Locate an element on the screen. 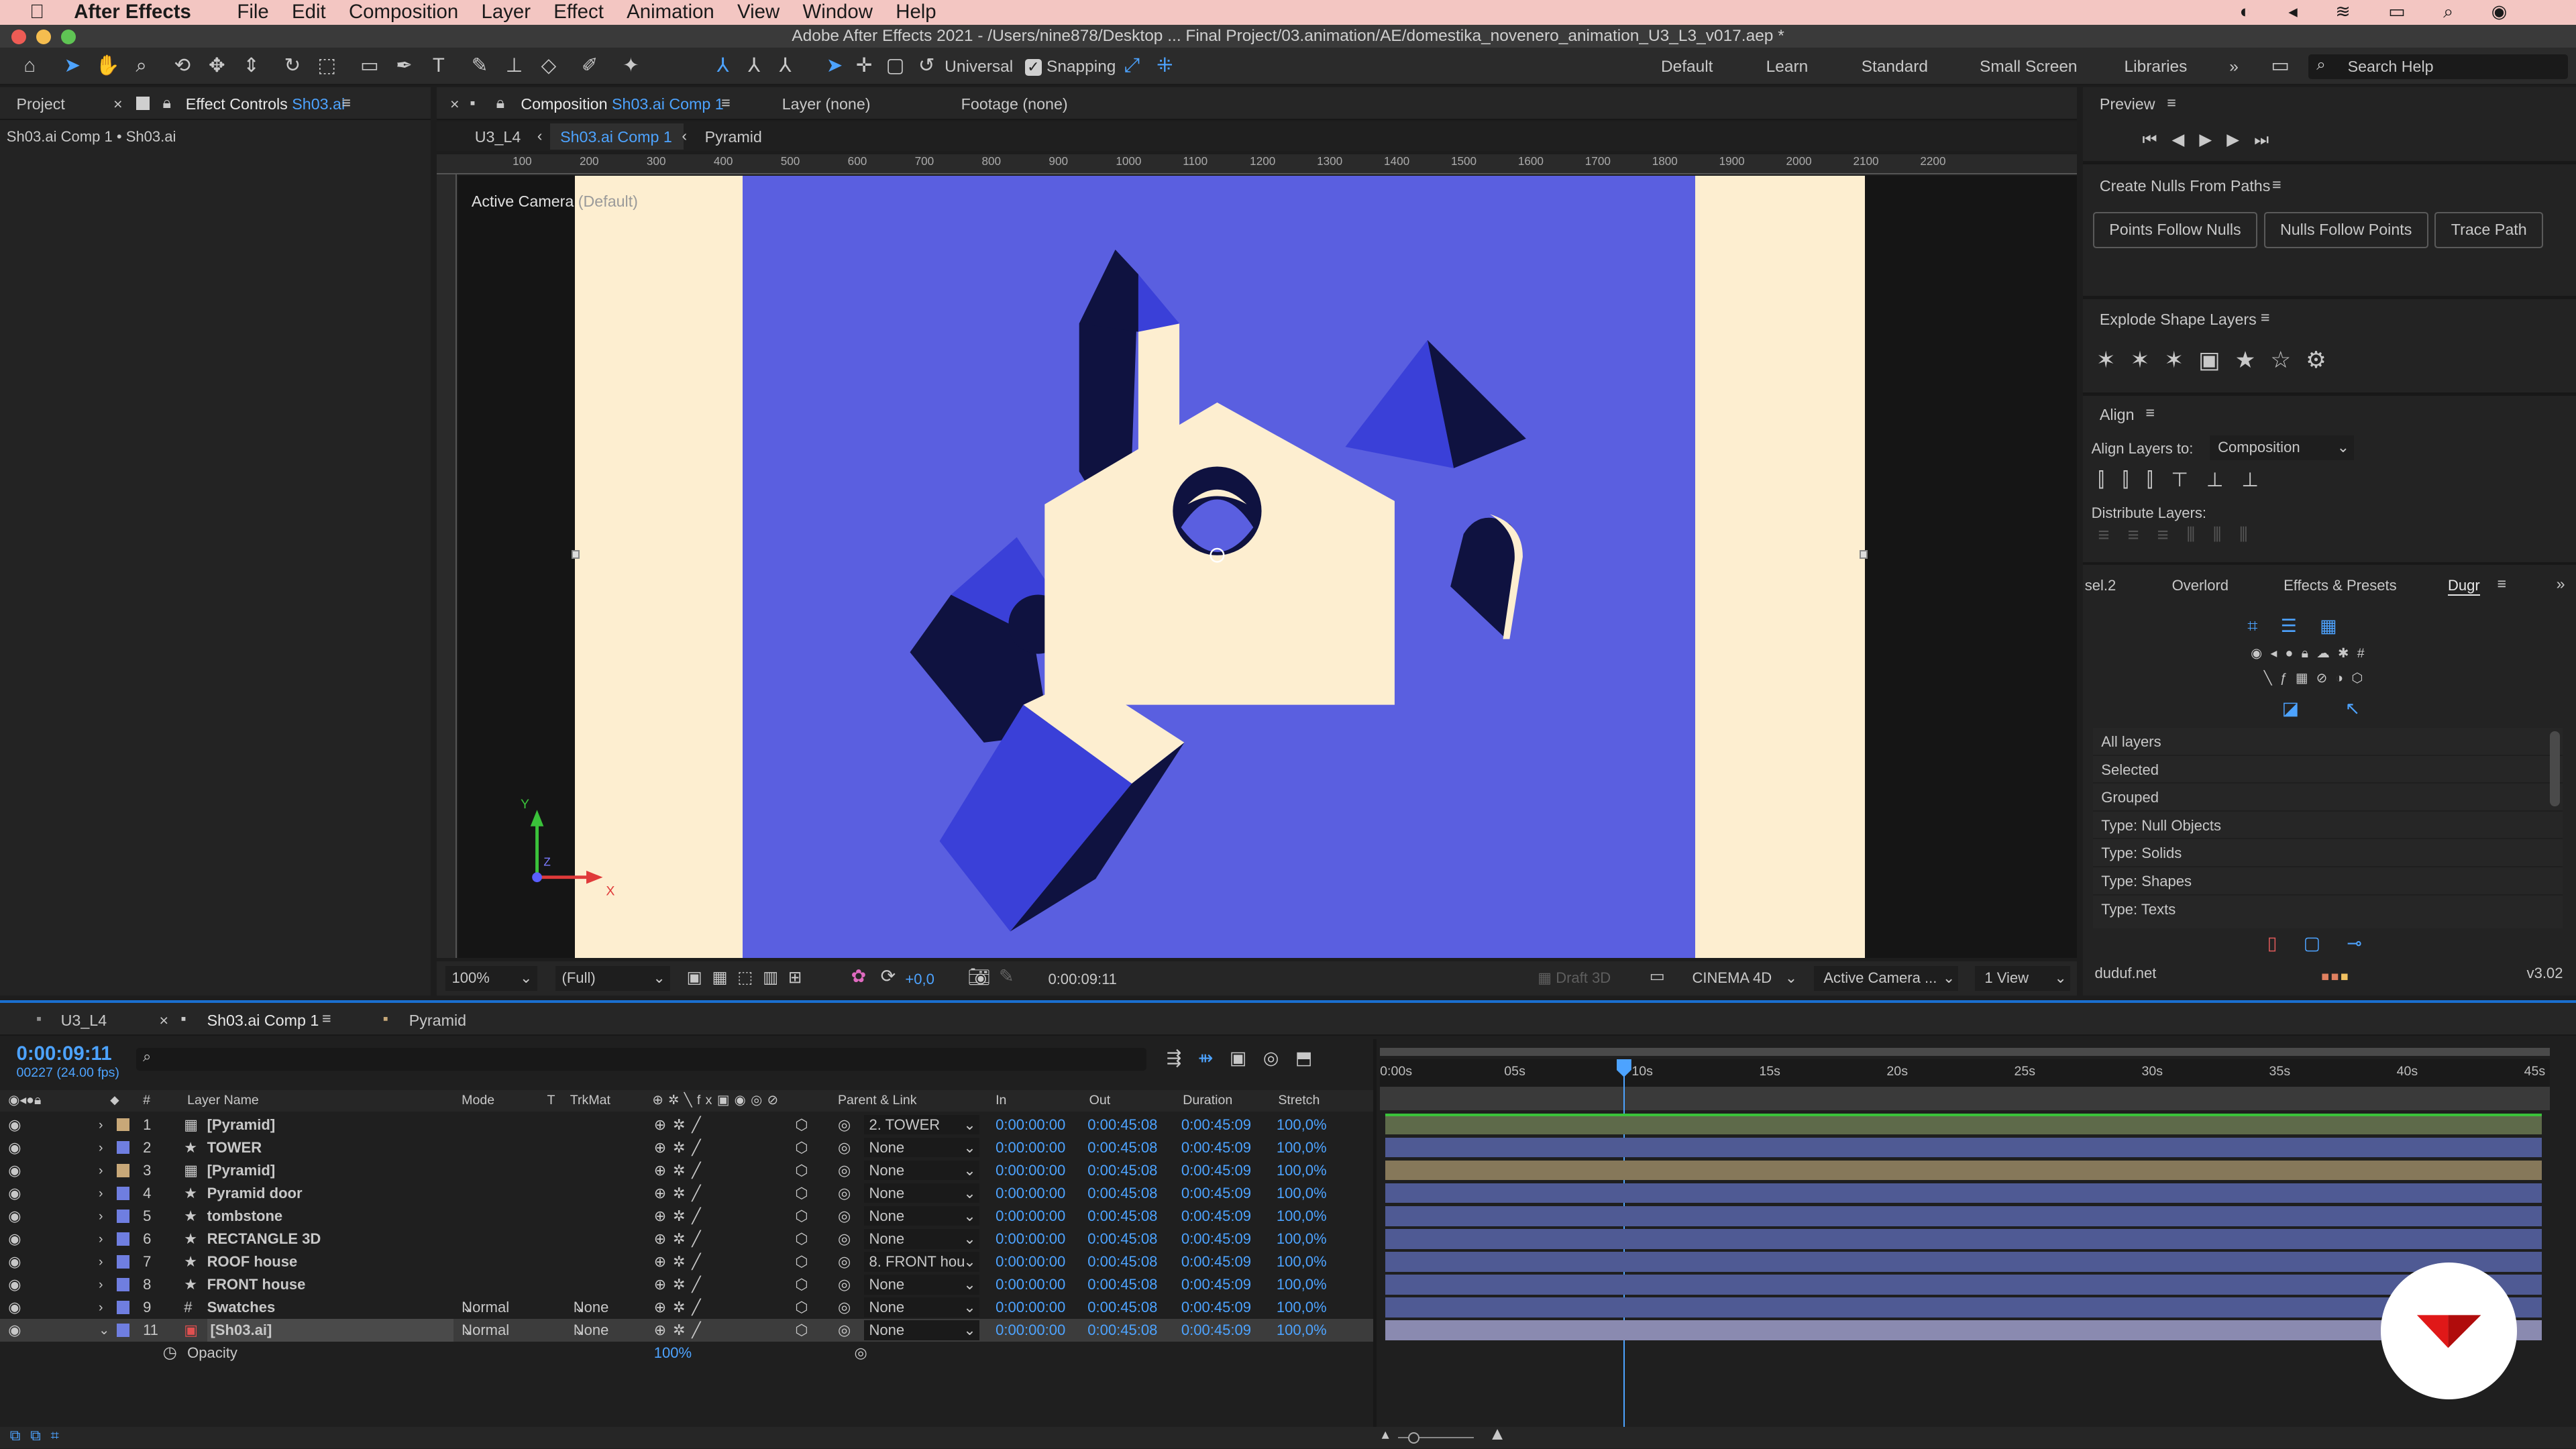 This screenshot has height=1449, width=2576. zoom-window-button is located at coordinates (68, 37).